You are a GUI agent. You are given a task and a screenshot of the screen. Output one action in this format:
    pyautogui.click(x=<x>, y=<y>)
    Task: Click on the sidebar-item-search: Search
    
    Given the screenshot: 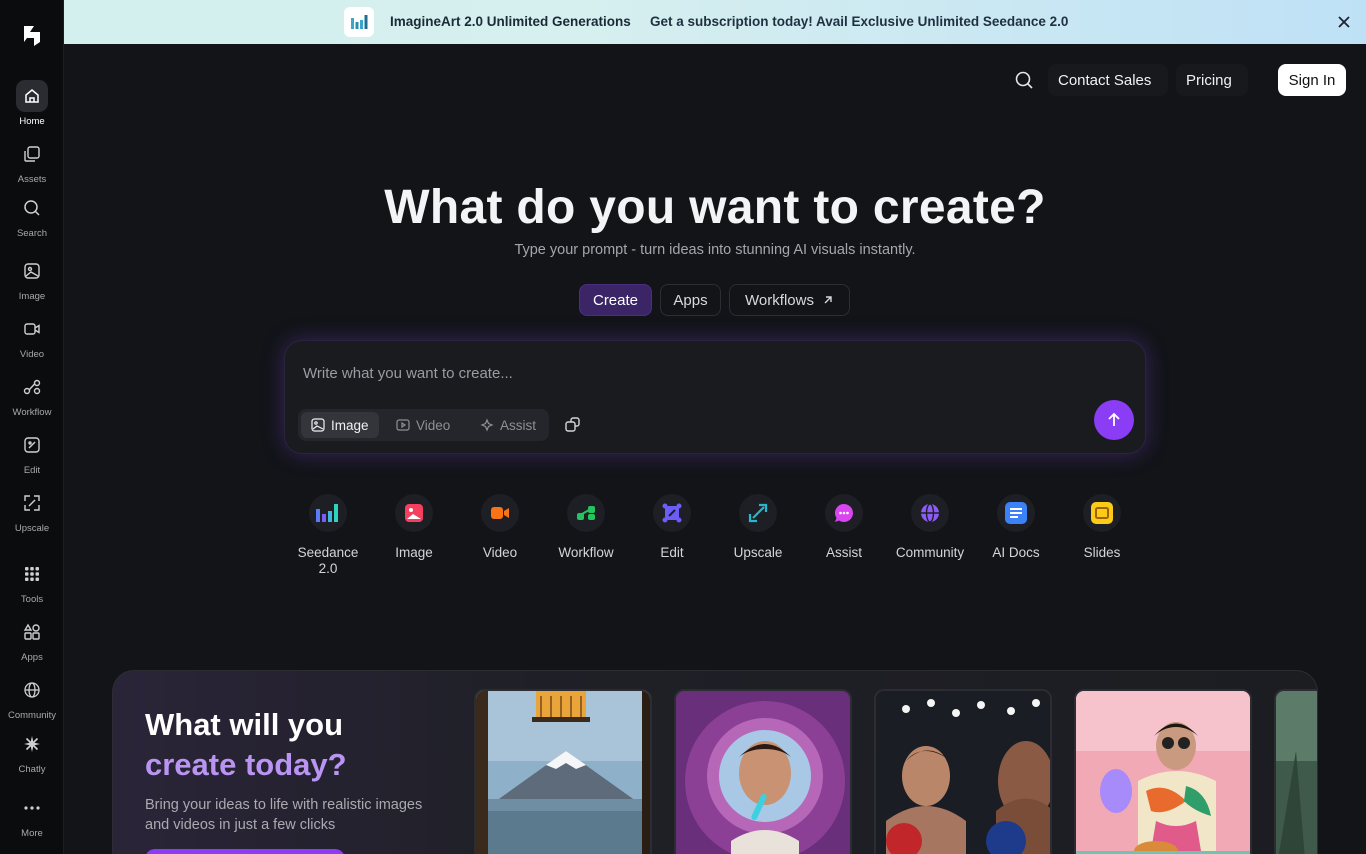 What is the action you would take?
    pyautogui.click(x=32, y=215)
    